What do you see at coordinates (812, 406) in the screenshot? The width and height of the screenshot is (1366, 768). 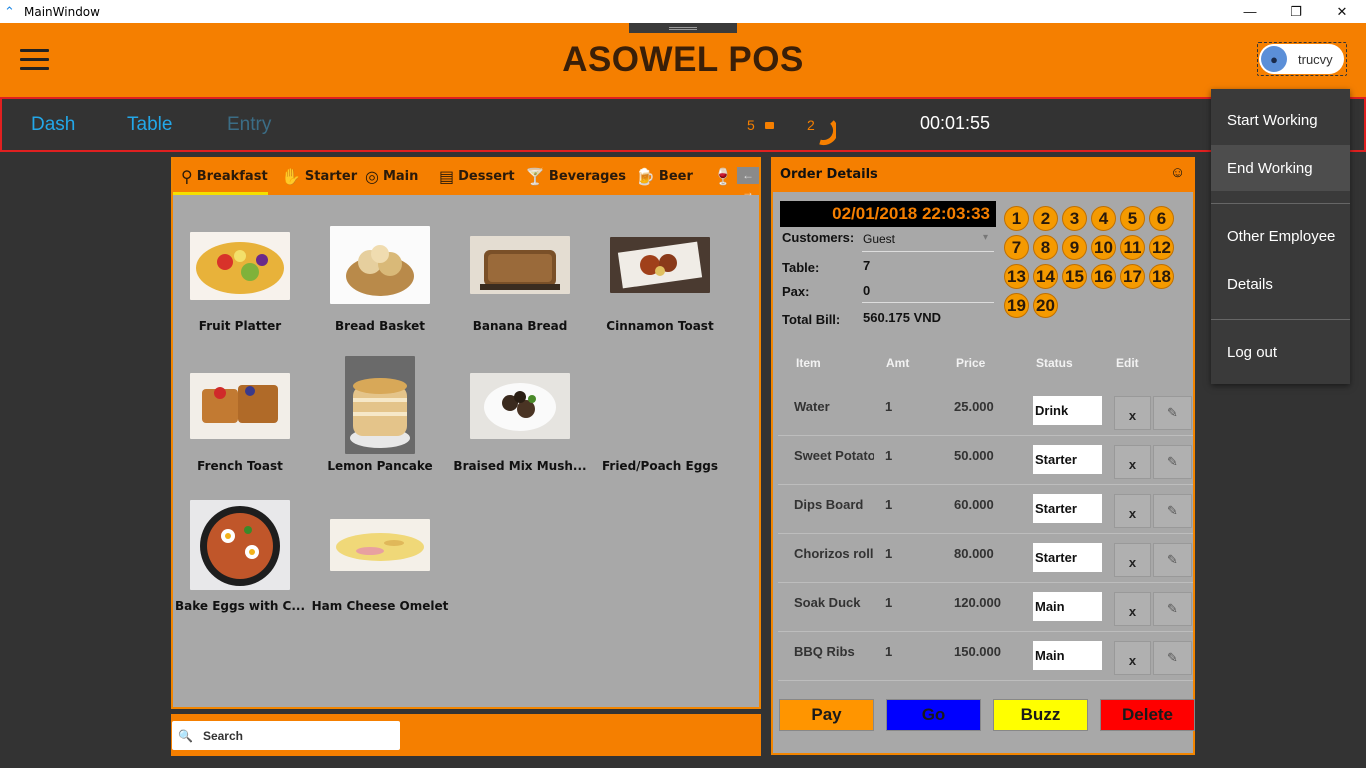 I see `order-item-name: Water` at bounding box center [812, 406].